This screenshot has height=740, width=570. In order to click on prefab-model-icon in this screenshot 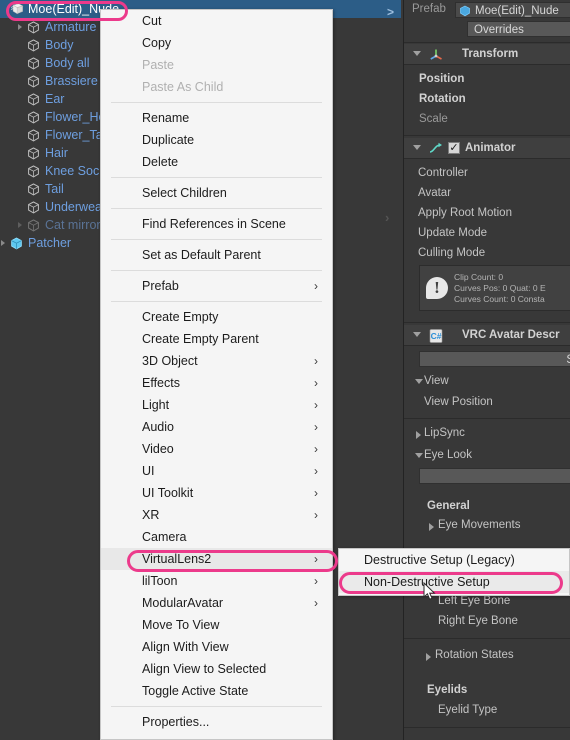, I will do `click(17, 9)`.